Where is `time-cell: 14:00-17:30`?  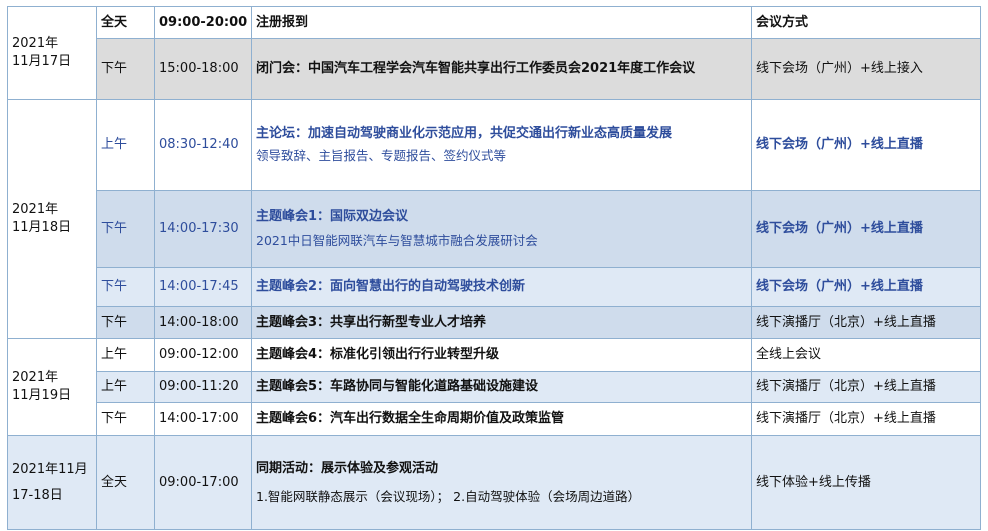
time-cell: 14:00-17:30 is located at coordinates (203, 229).